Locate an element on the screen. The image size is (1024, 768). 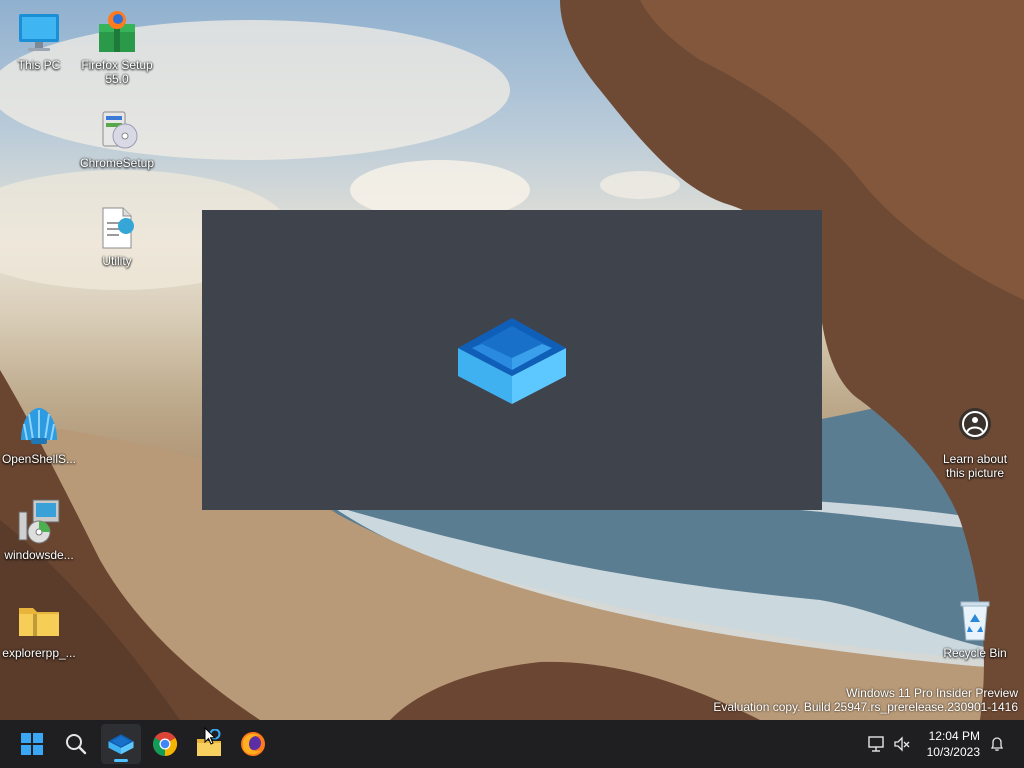
tray-notifications is located at coordinates (997, 744).